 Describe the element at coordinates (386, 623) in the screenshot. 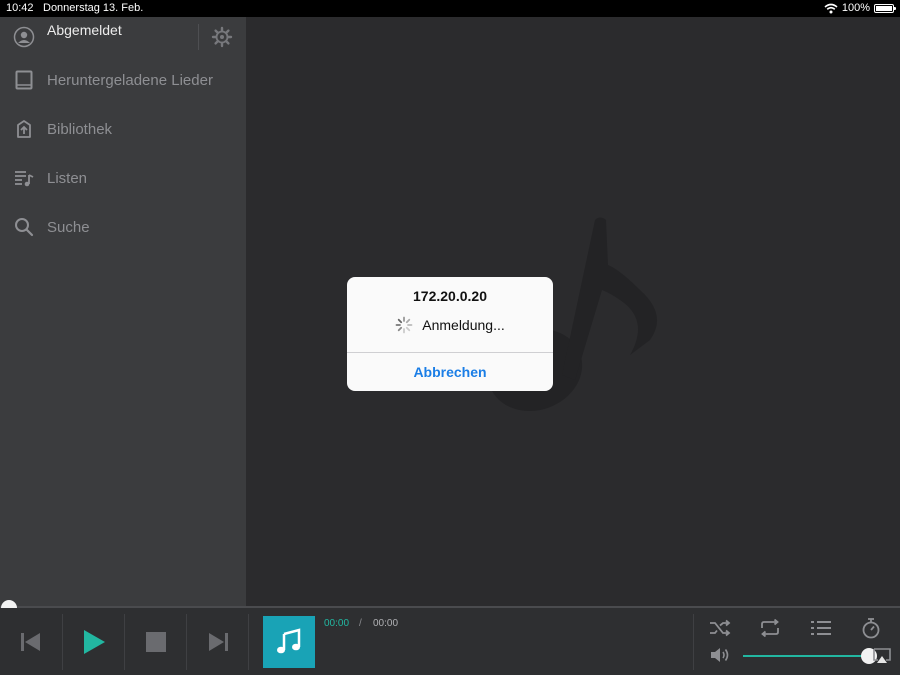

I see `total-time: 00:00` at that location.